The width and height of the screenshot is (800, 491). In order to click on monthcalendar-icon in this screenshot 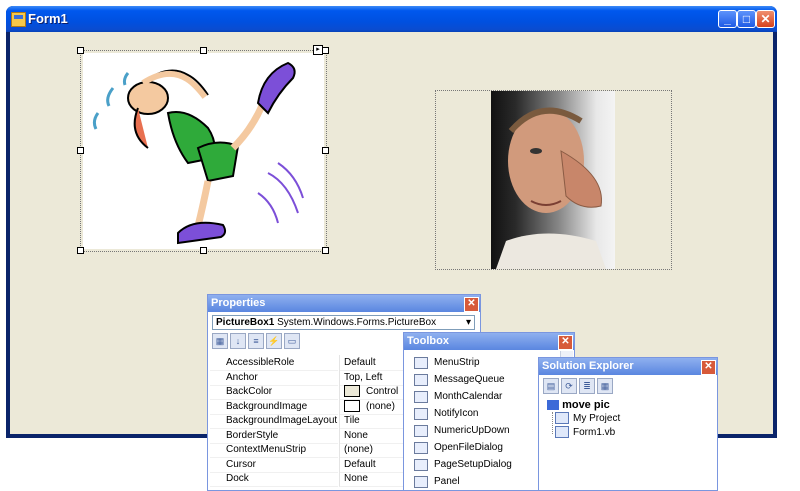, I will do `click(421, 397)`.